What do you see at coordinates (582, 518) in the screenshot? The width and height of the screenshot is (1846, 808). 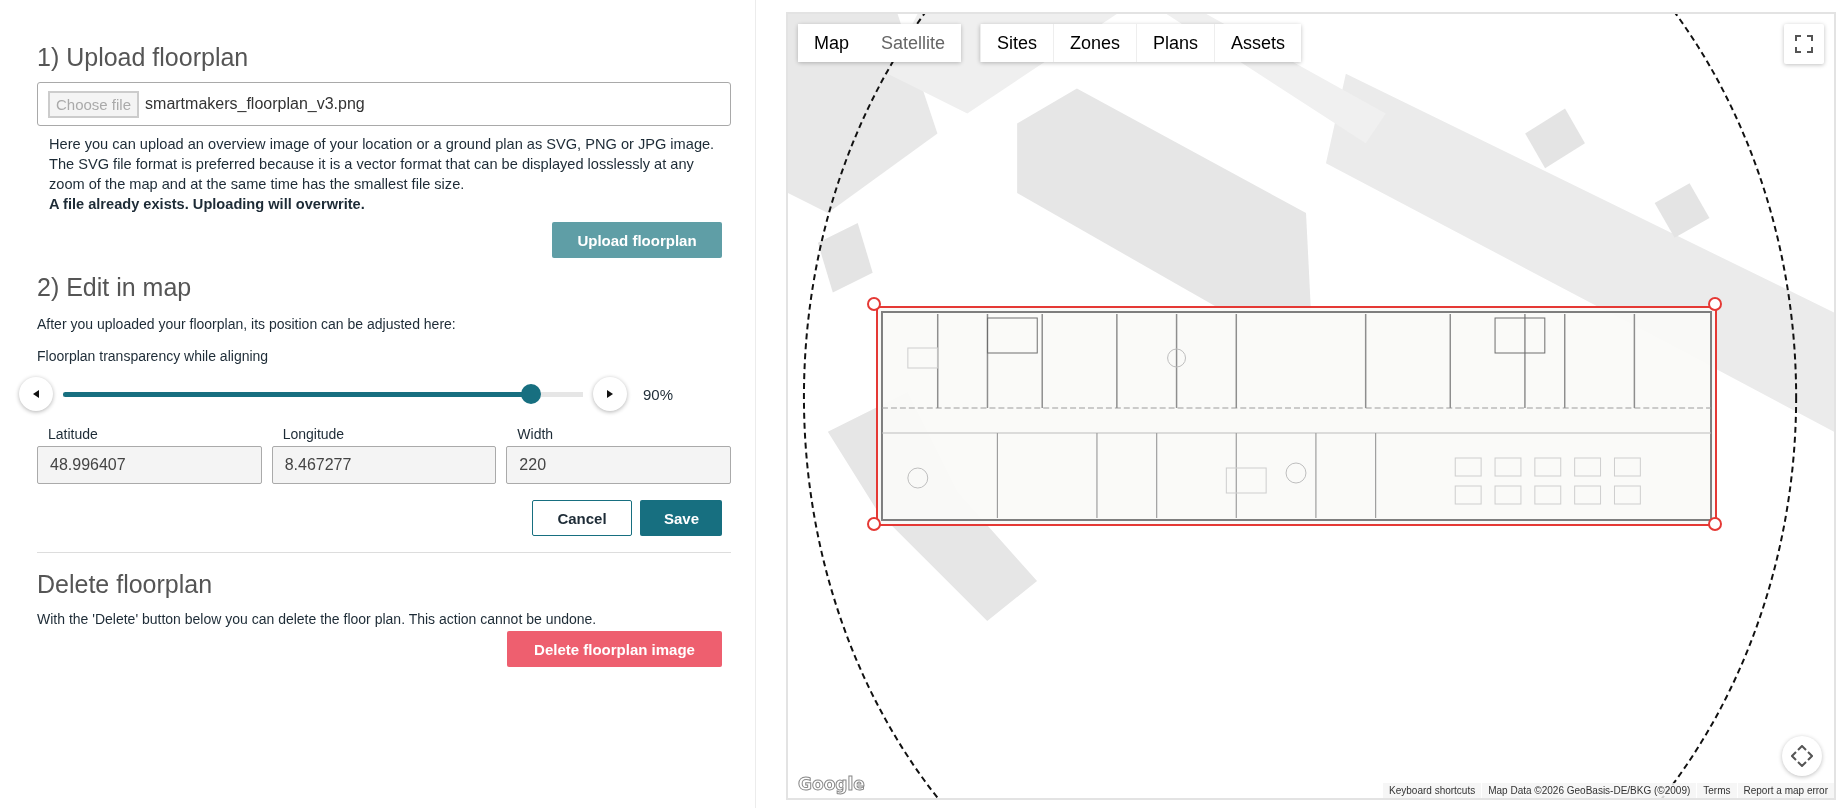 I see `cancel-button: Cancel` at bounding box center [582, 518].